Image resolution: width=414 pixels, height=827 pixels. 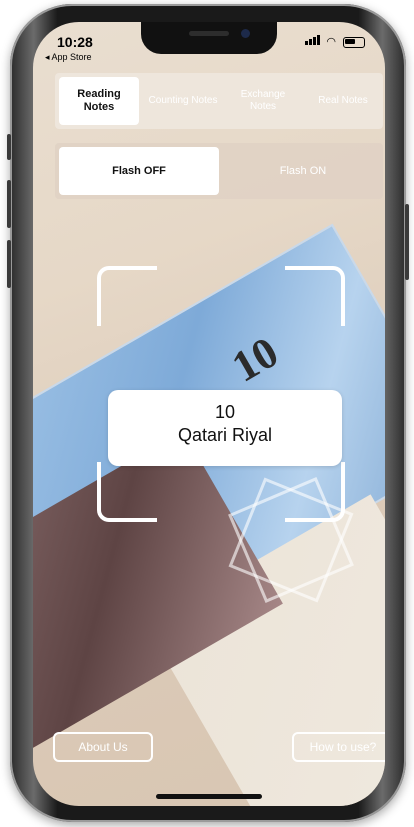 What do you see at coordinates (209, 33) in the screenshot?
I see `speaker-grille` at bounding box center [209, 33].